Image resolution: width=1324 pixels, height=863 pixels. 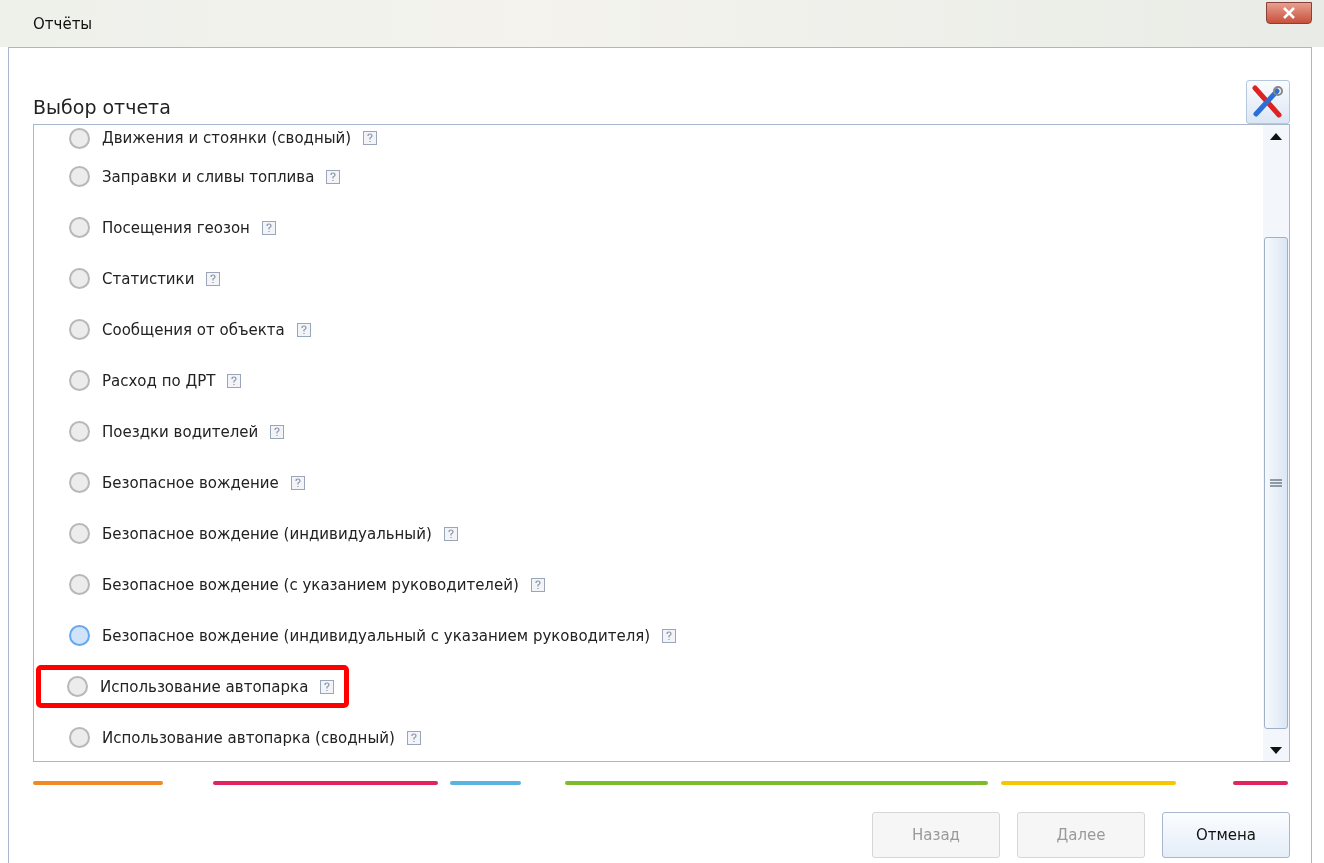 What do you see at coordinates (1226, 835) in the screenshot?
I see `dialog-button: Отмена` at bounding box center [1226, 835].